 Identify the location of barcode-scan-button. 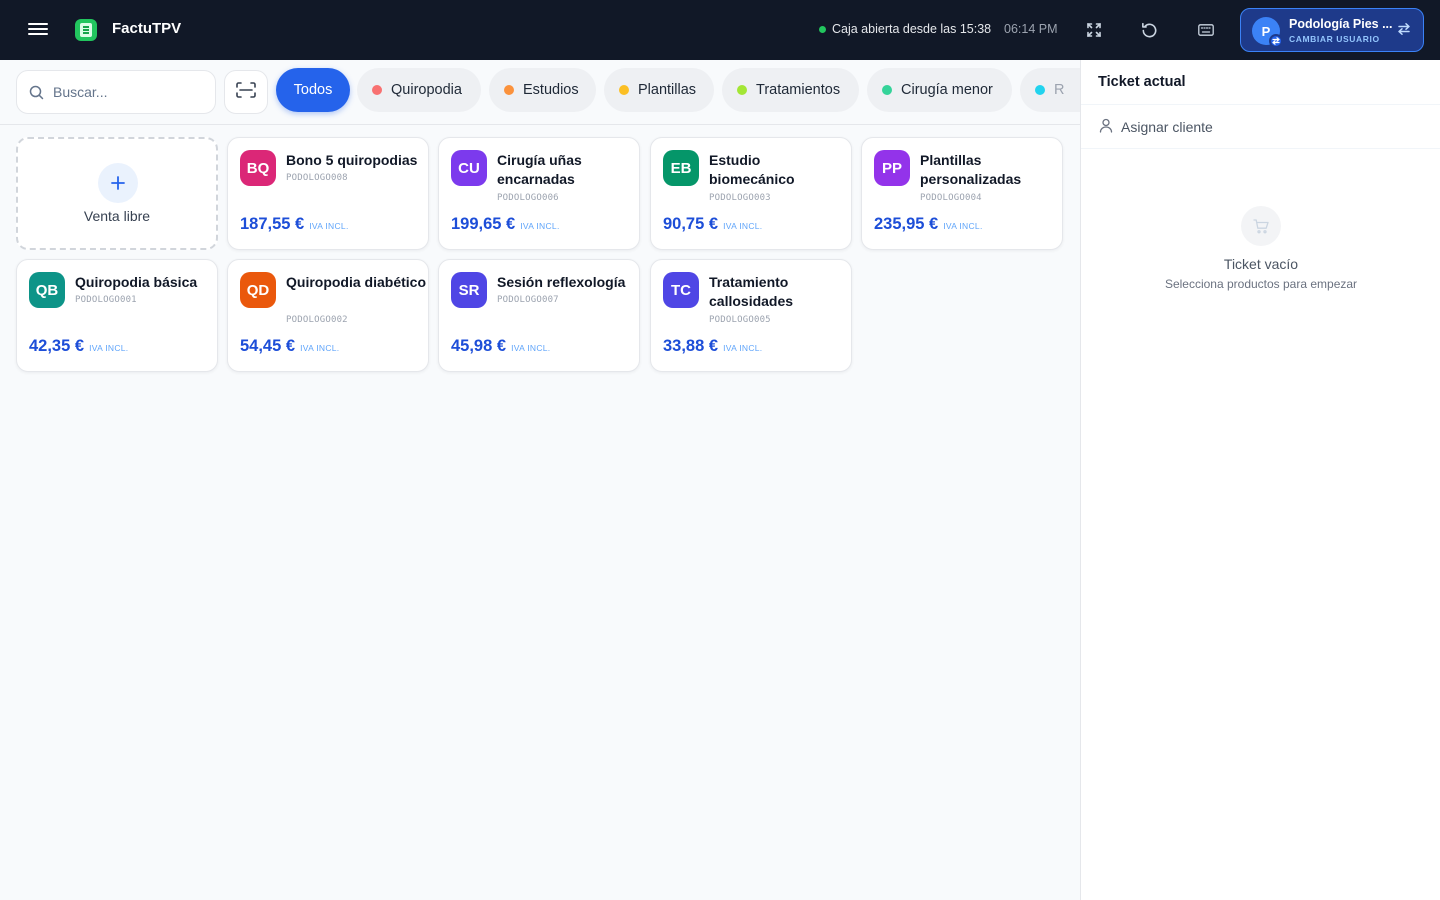
(246, 92).